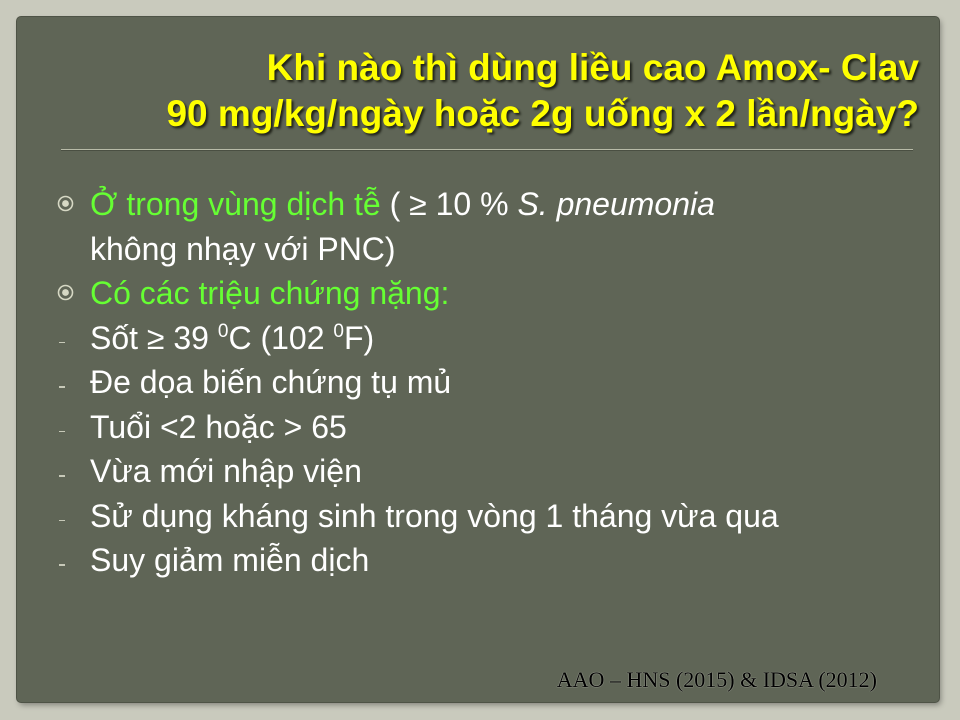 Image resolution: width=960 pixels, height=720 pixels. Describe the element at coordinates (154, 337) in the screenshot. I see `symptom-text: Sốt ≥ 39` at that location.